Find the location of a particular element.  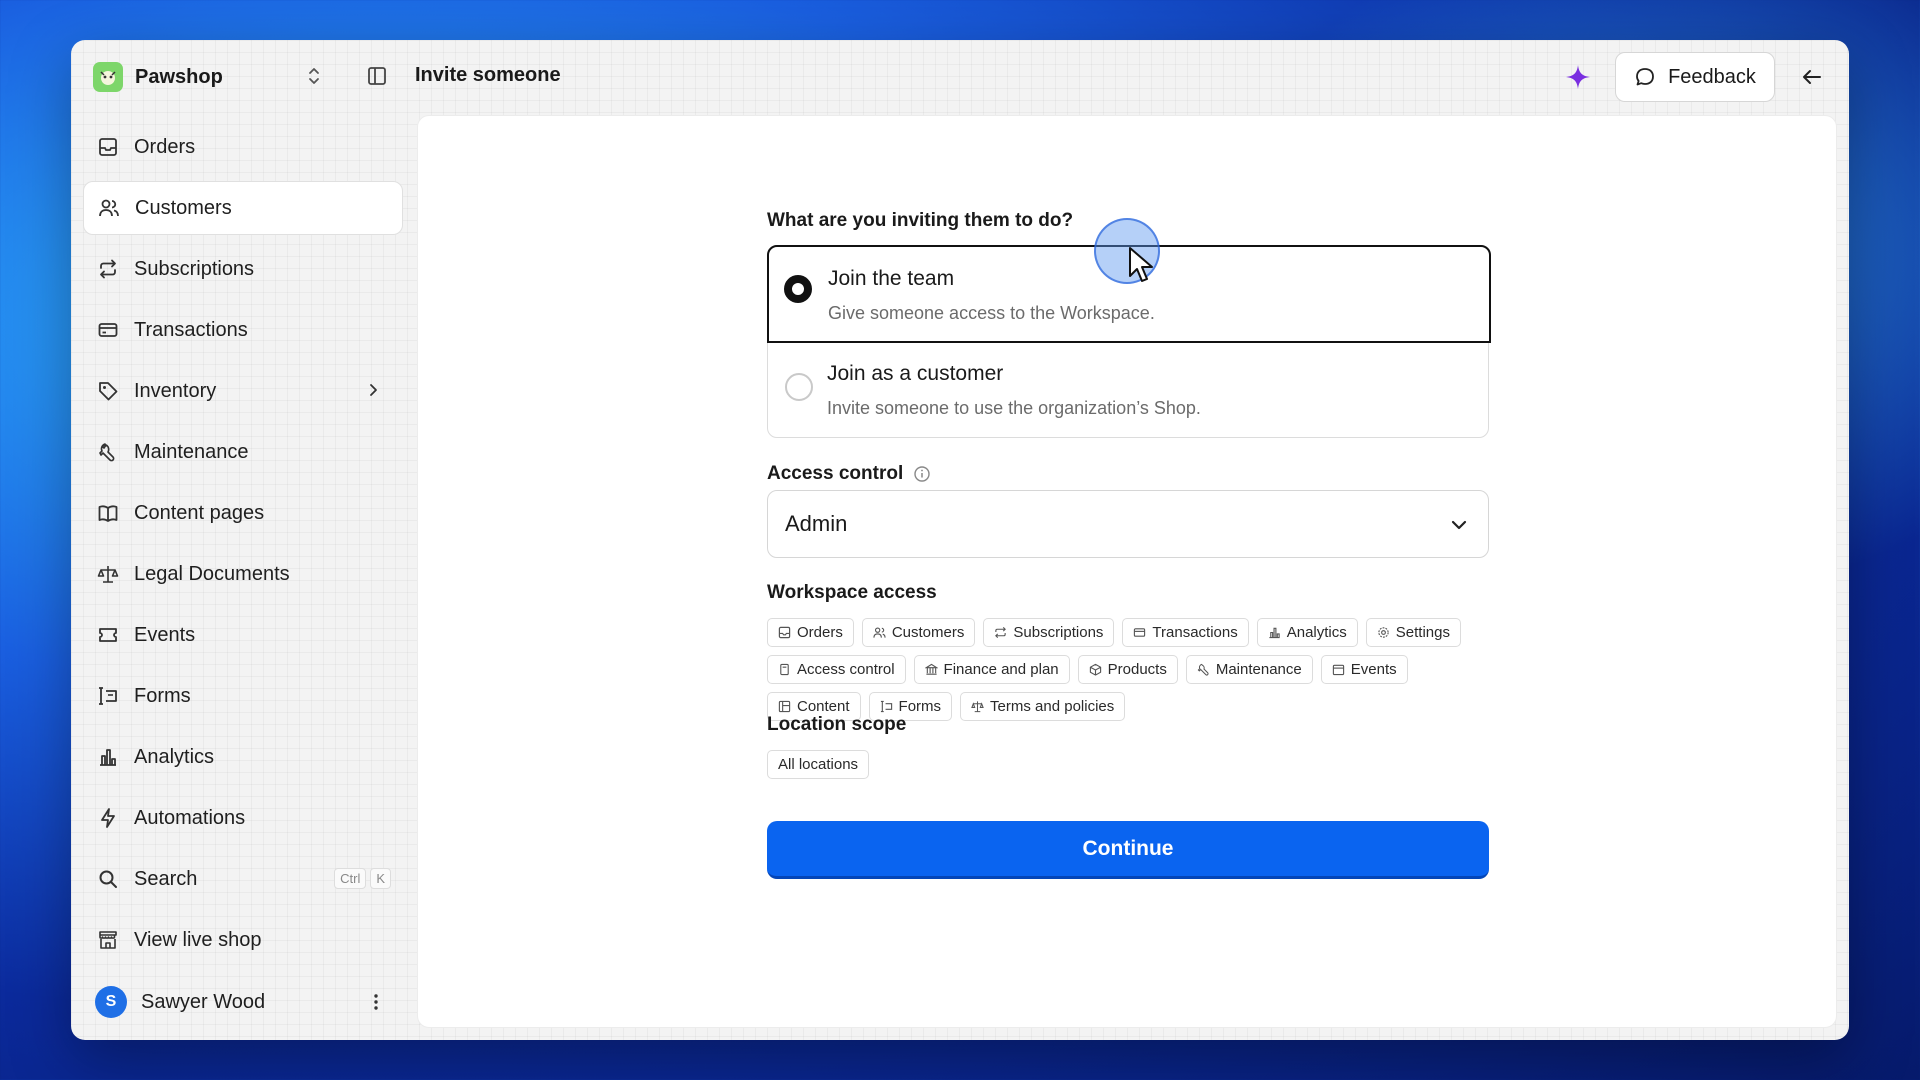

sidebar-toggle-icon is located at coordinates (377, 76).